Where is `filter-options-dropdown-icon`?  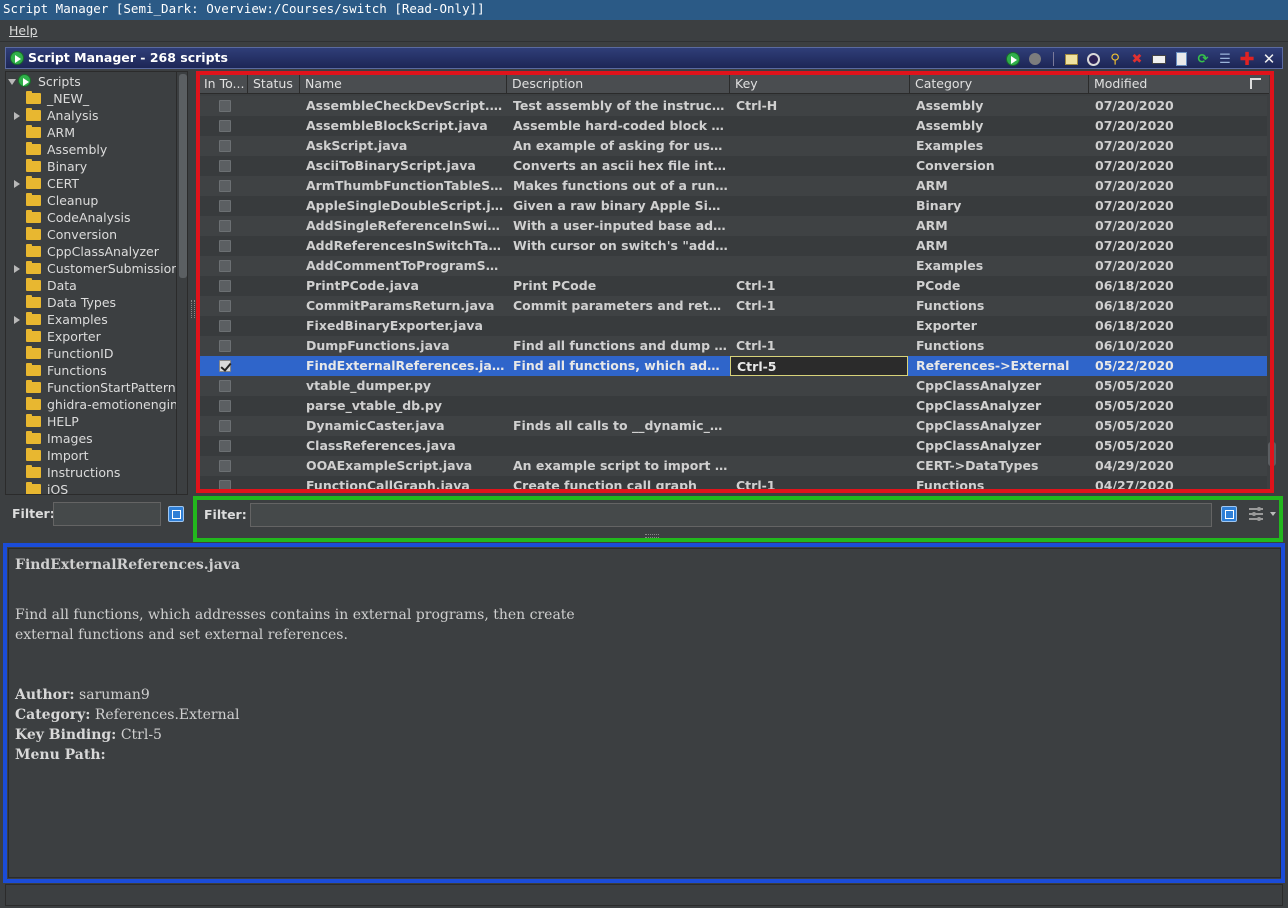 filter-options-dropdown-icon is located at coordinates (1273, 514).